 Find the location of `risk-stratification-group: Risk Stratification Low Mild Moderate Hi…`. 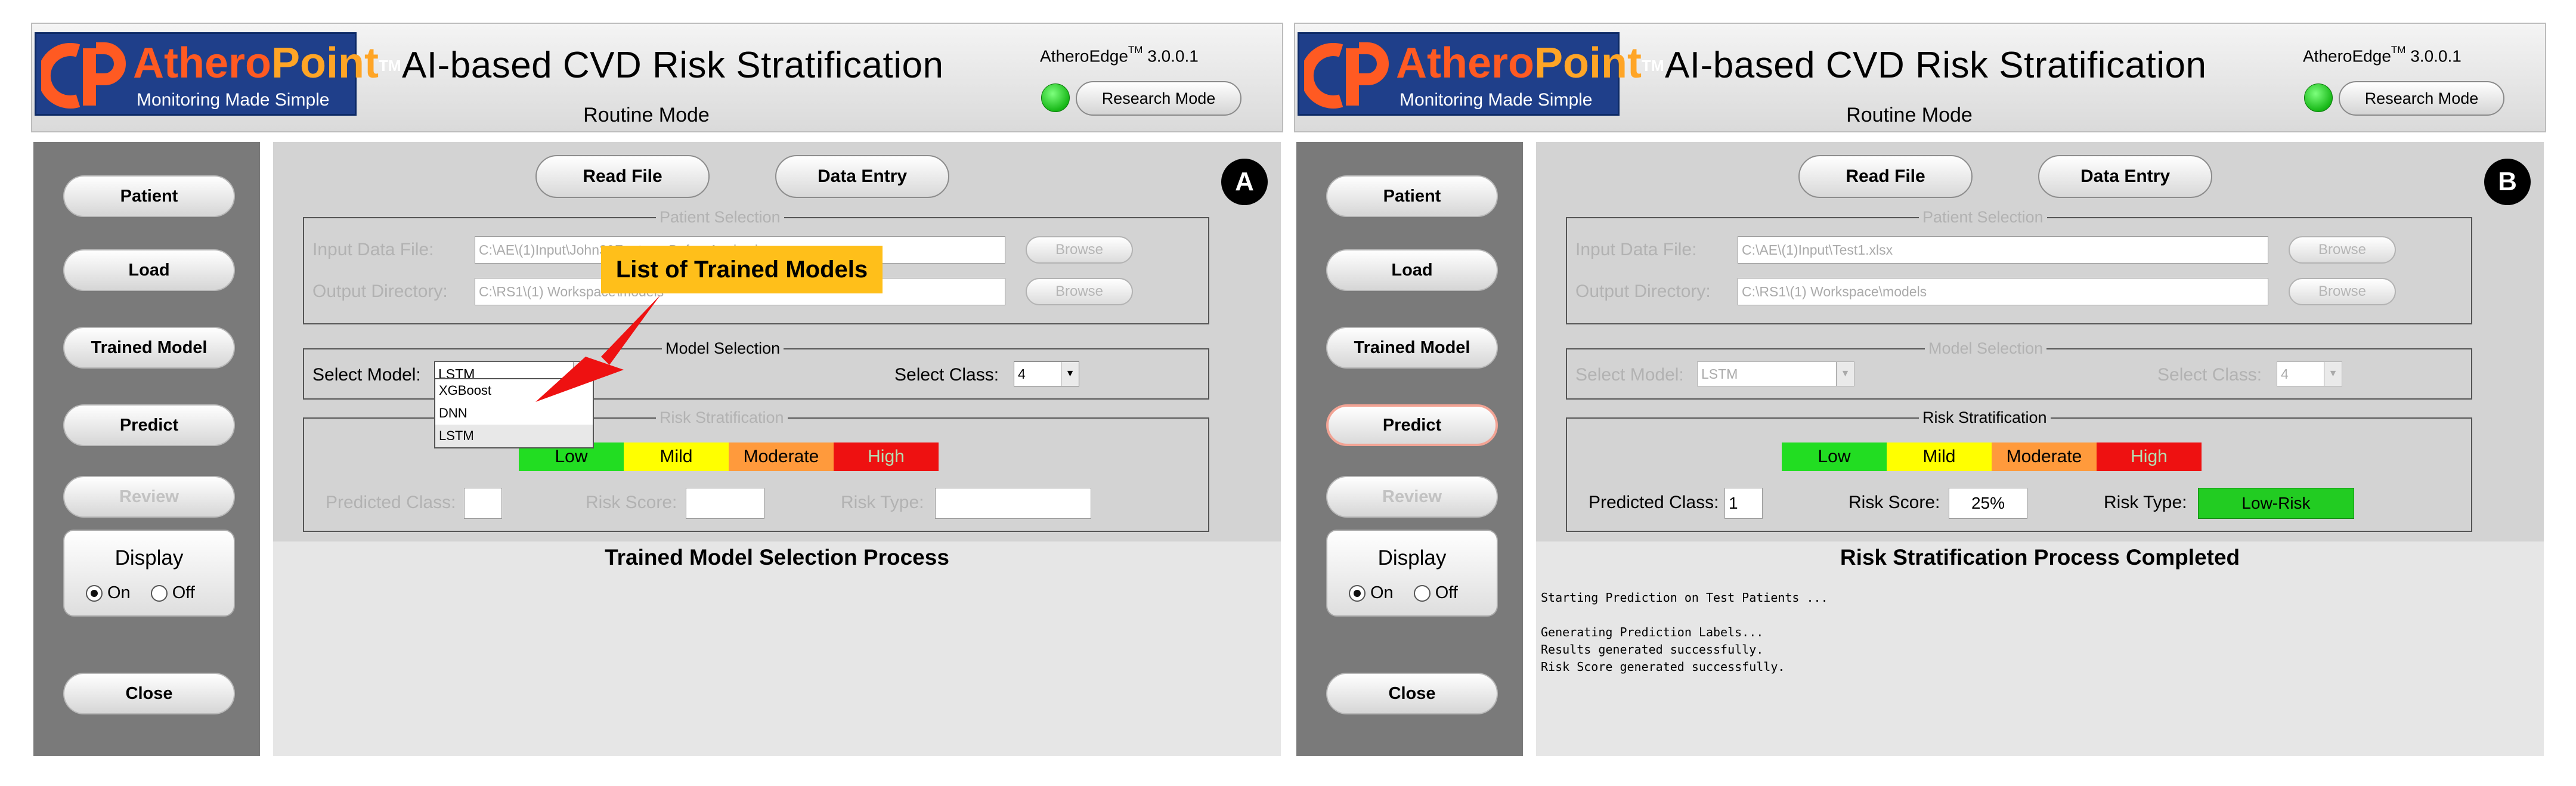

risk-stratification-group: Risk Stratification Low Mild Moderate Hi… is located at coordinates (2019, 469).